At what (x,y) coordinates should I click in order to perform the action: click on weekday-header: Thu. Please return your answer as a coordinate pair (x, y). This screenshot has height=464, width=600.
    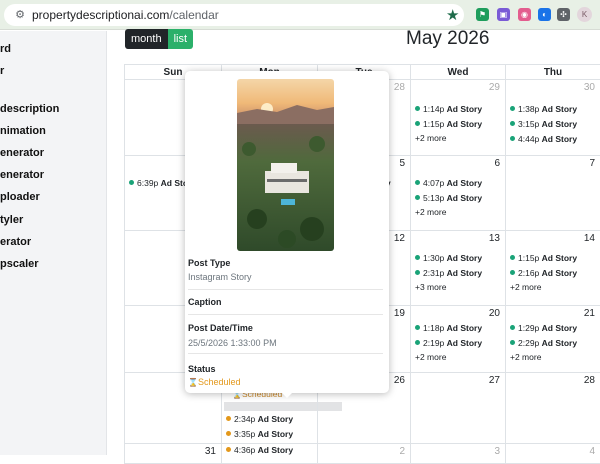
    Looking at the image, I should click on (552, 72).